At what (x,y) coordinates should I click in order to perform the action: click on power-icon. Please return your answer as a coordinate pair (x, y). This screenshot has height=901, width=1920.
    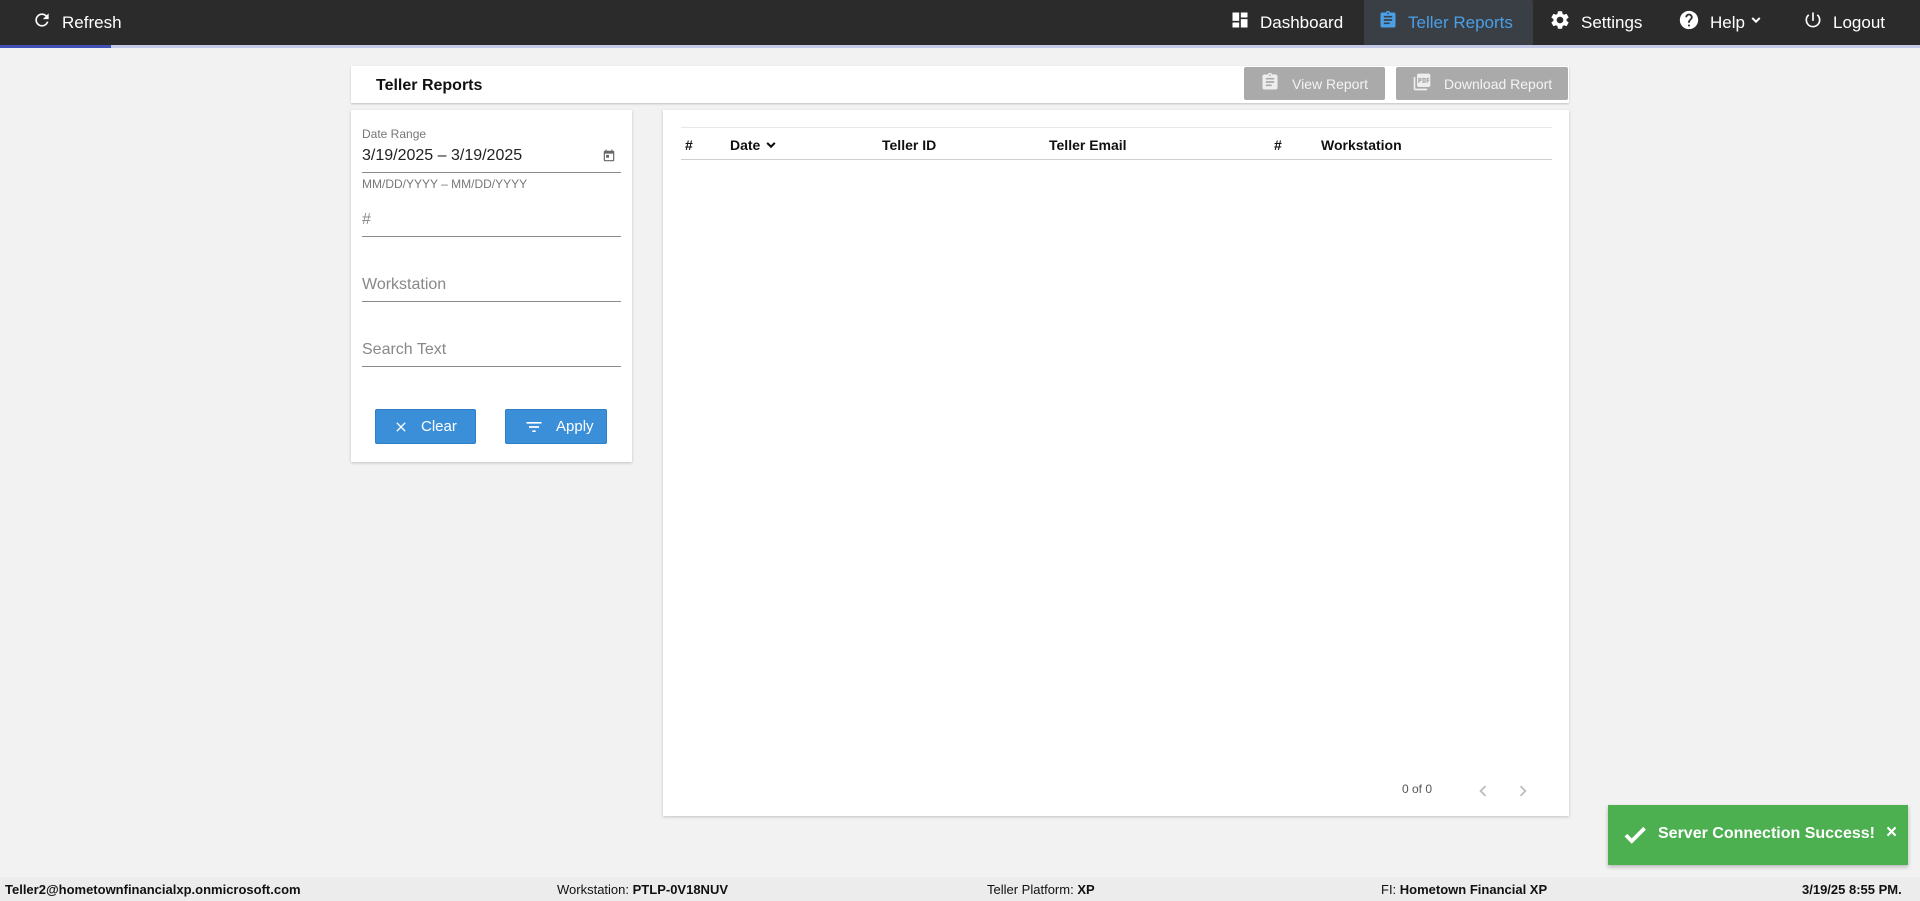
    Looking at the image, I should click on (1813, 22).